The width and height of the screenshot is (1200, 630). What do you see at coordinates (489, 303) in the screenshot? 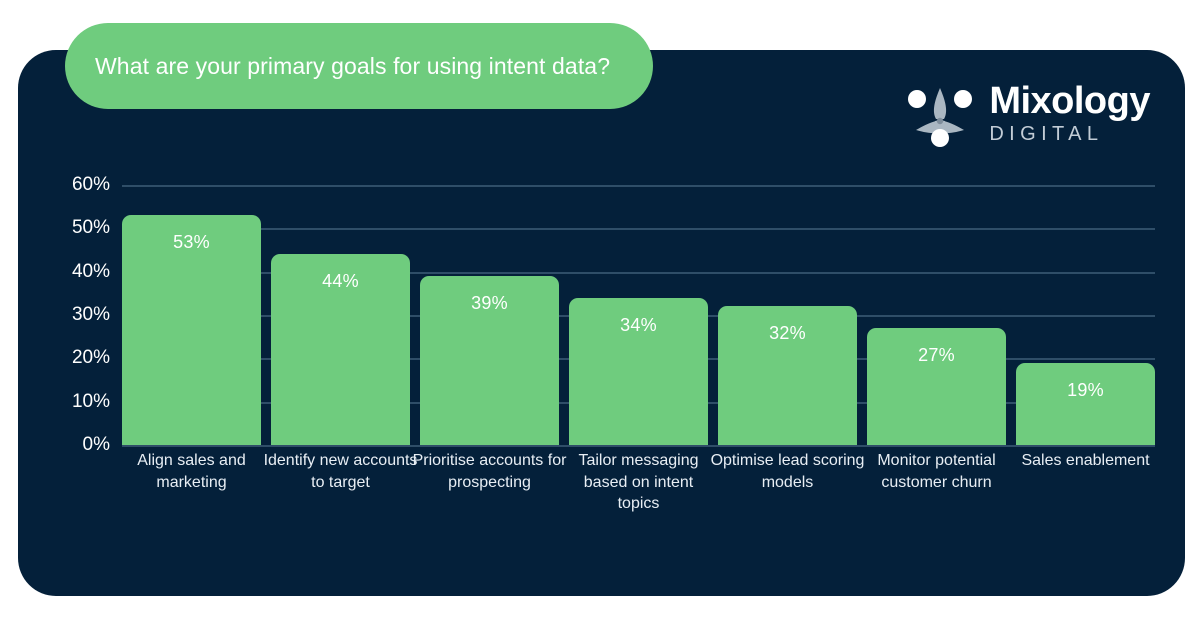
I see `bar-value-label: 39%` at bounding box center [489, 303].